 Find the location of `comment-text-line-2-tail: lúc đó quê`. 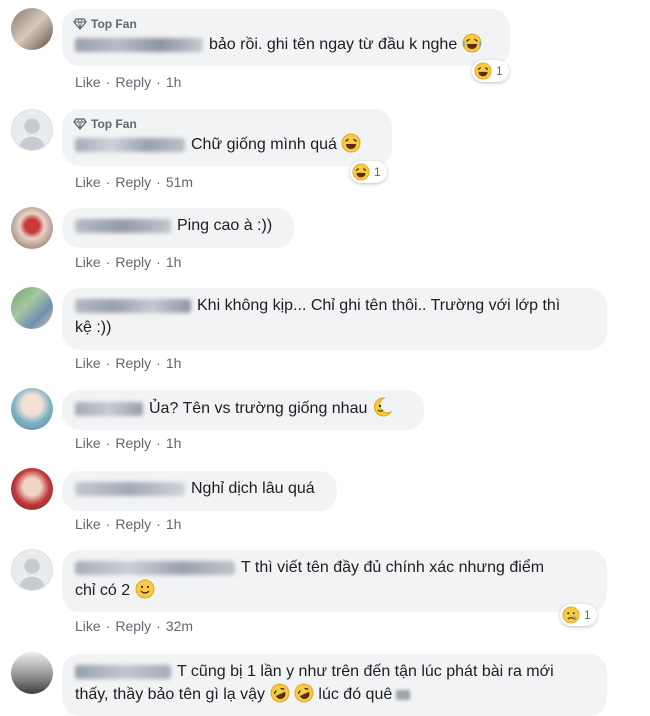

comment-text-line-2-tail: lúc đó quê is located at coordinates (355, 694).